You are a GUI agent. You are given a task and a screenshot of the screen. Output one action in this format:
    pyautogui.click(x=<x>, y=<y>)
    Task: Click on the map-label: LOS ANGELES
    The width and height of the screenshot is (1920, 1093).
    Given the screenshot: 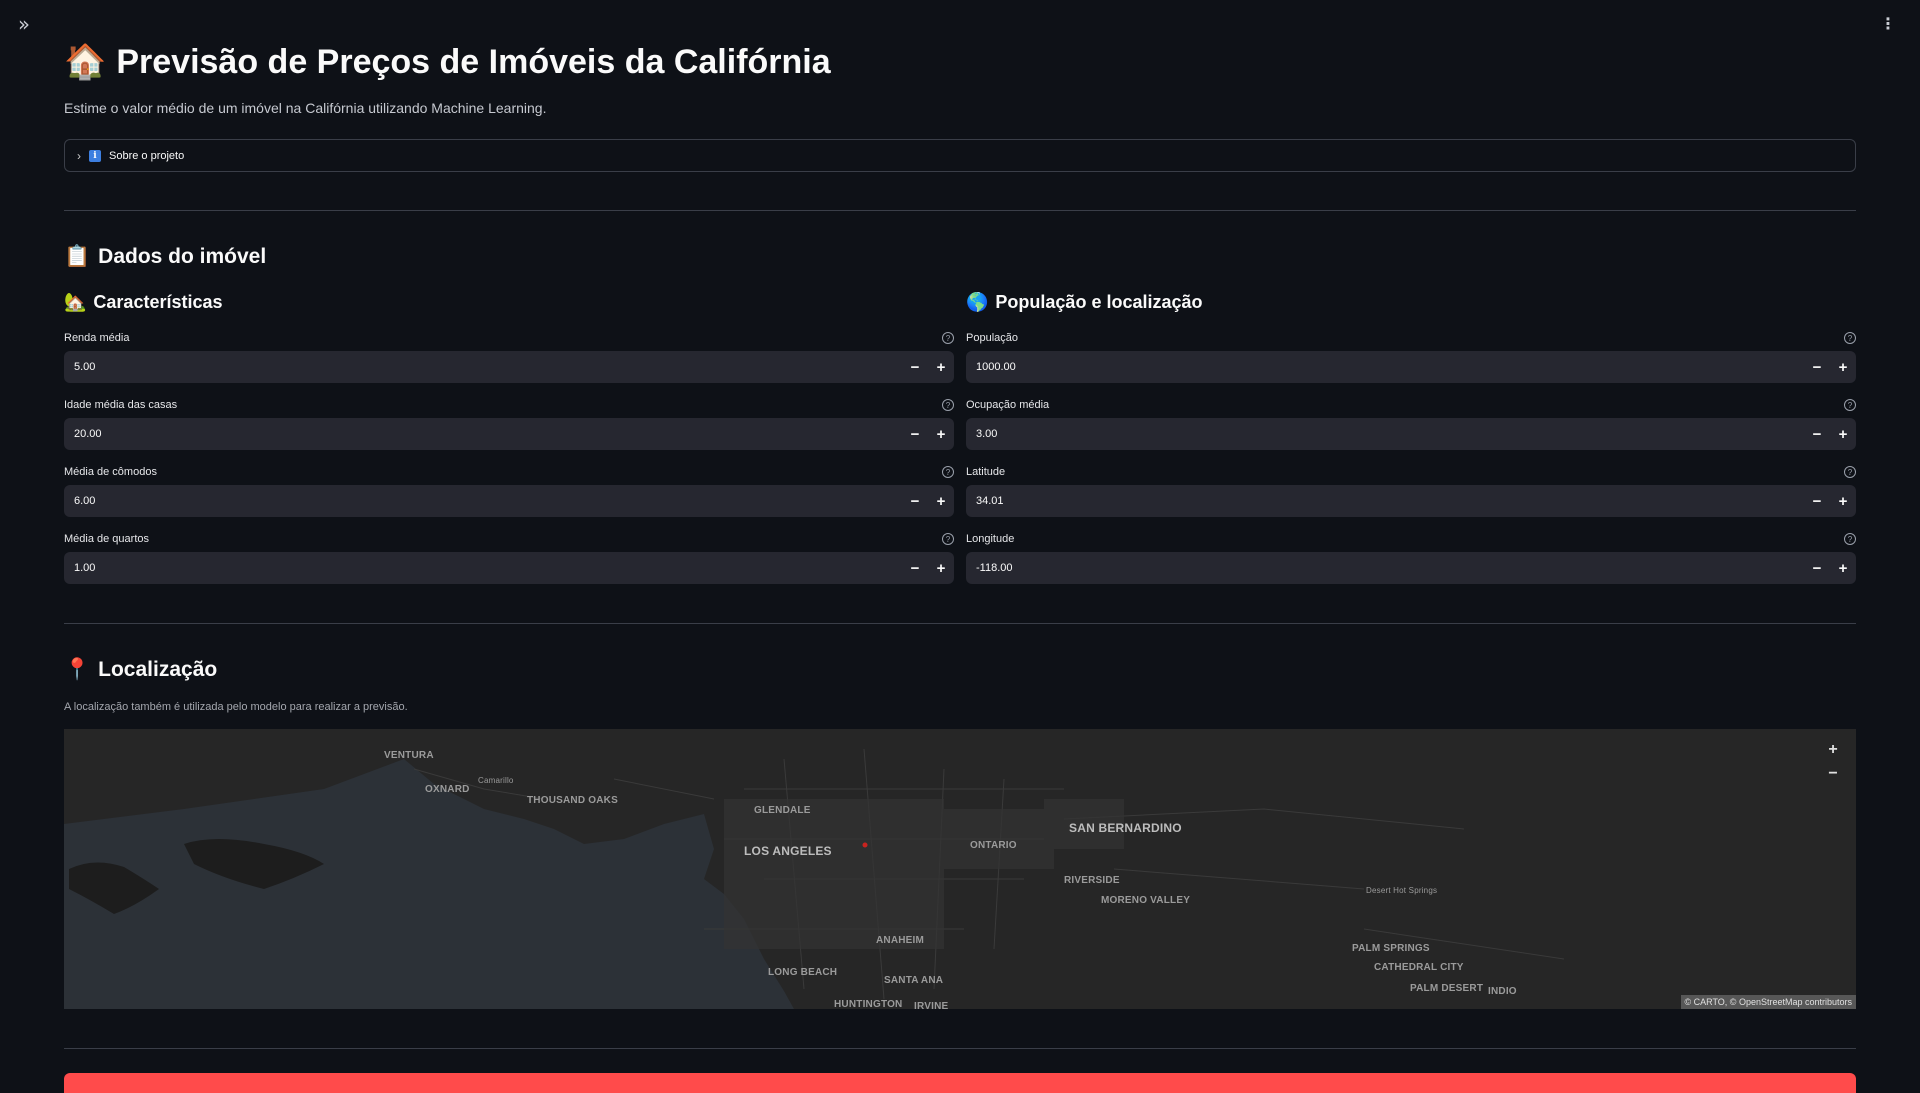 What is the action you would take?
    pyautogui.click(x=788, y=851)
    